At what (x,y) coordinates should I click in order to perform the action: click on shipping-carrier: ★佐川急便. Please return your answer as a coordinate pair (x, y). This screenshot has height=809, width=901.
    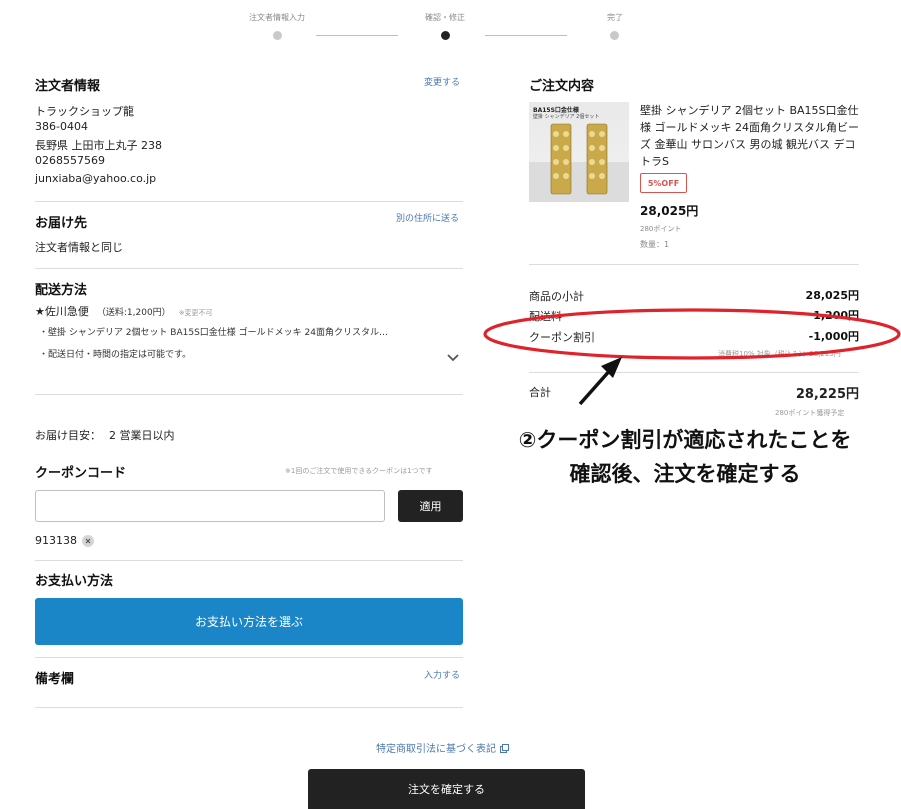
    Looking at the image, I should click on (62, 311).